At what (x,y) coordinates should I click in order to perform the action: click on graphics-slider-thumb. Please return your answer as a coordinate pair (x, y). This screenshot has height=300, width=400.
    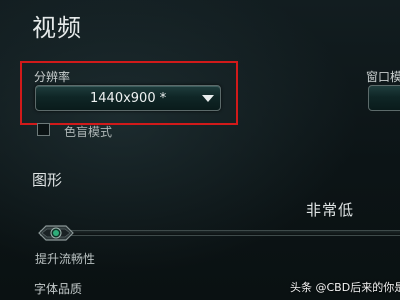
    Looking at the image, I should click on (56, 233).